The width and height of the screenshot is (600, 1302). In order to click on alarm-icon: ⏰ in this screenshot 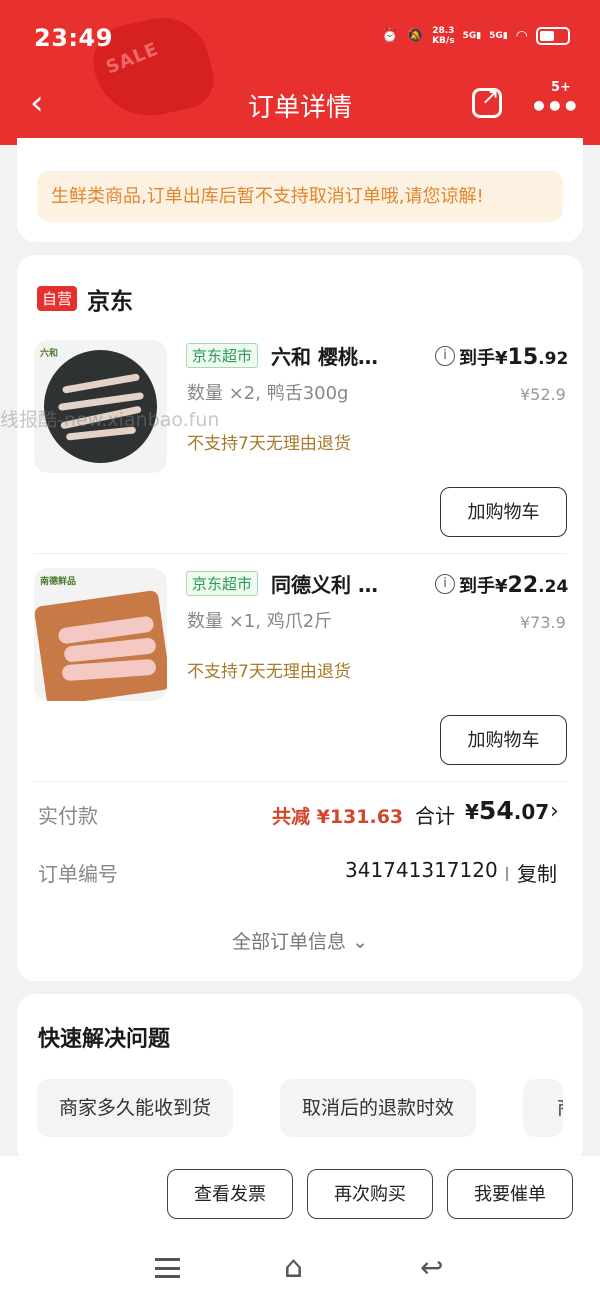, I will do `click(390, 36)`.